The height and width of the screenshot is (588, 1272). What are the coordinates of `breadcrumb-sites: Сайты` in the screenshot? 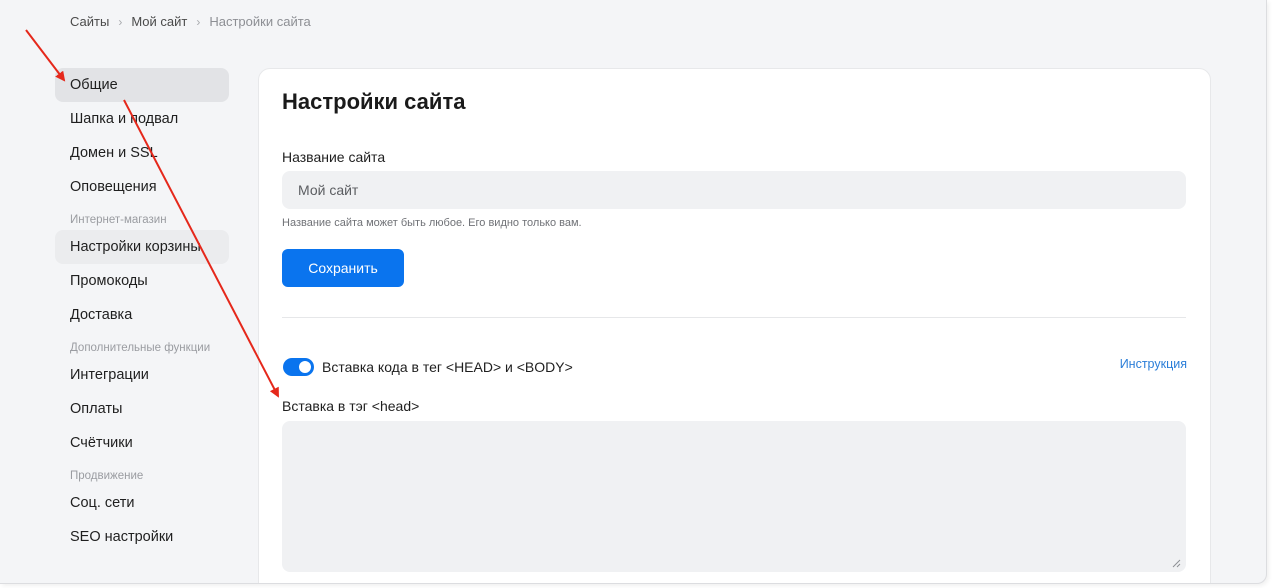 It's located at (89, 21).